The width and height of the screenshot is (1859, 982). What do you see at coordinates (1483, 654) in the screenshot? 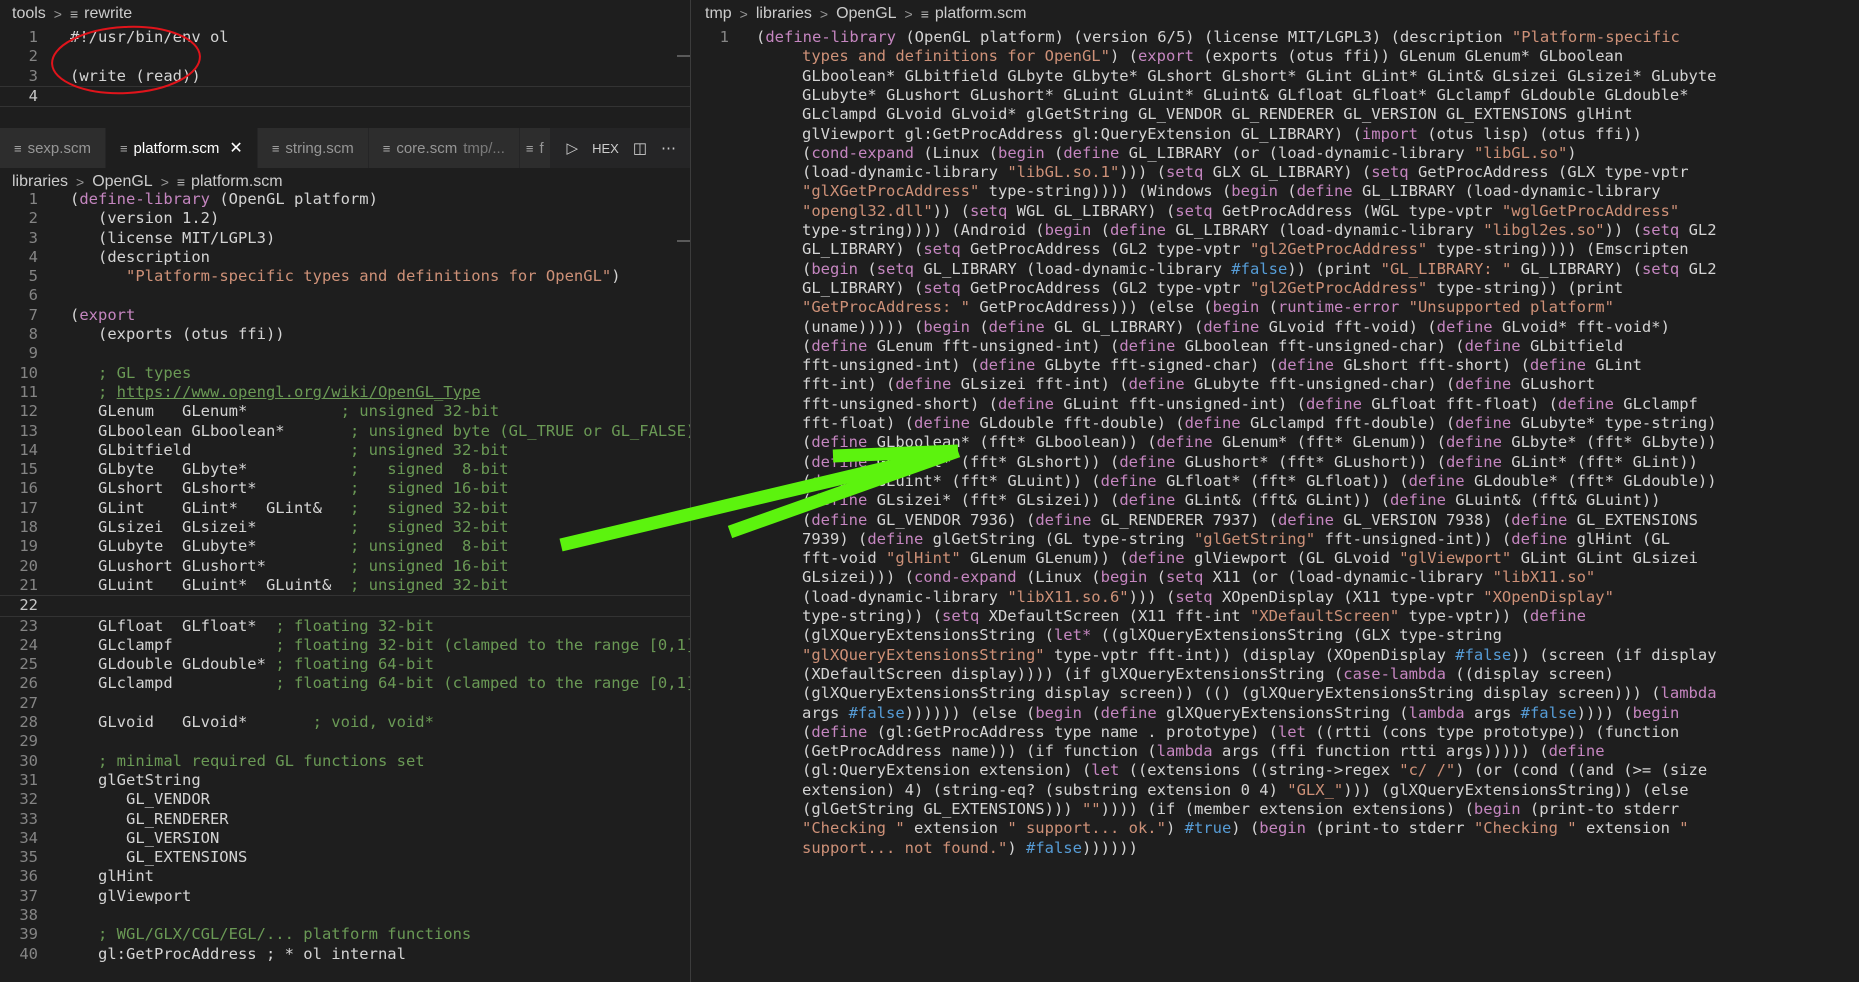
I see `code-token: #false` at bounding box center [1483, 654].